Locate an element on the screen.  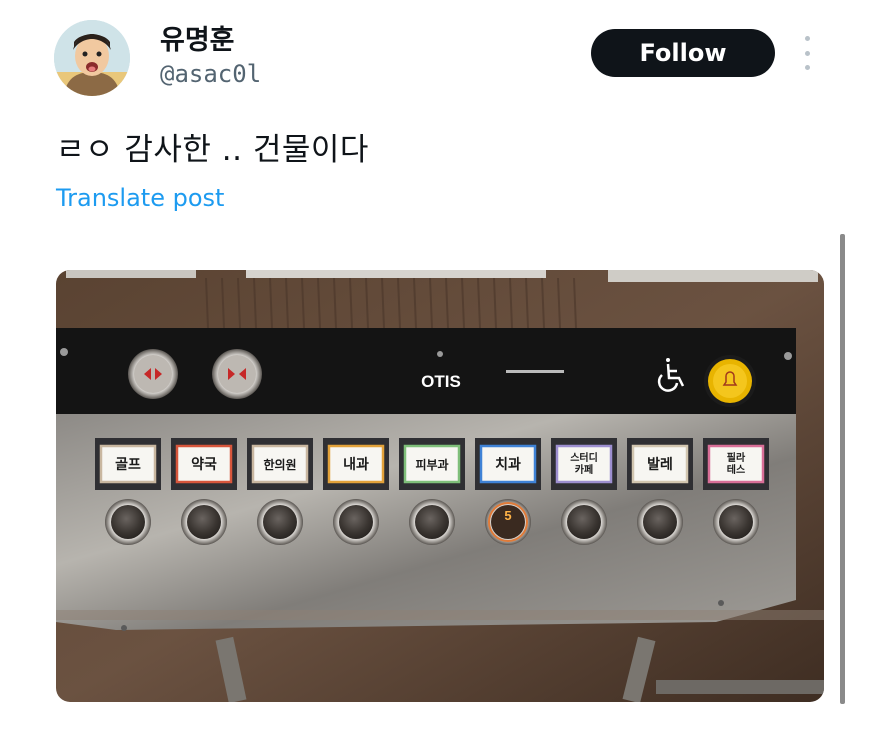
floor-label-text: 내과 is located at coordinates (356, 465).